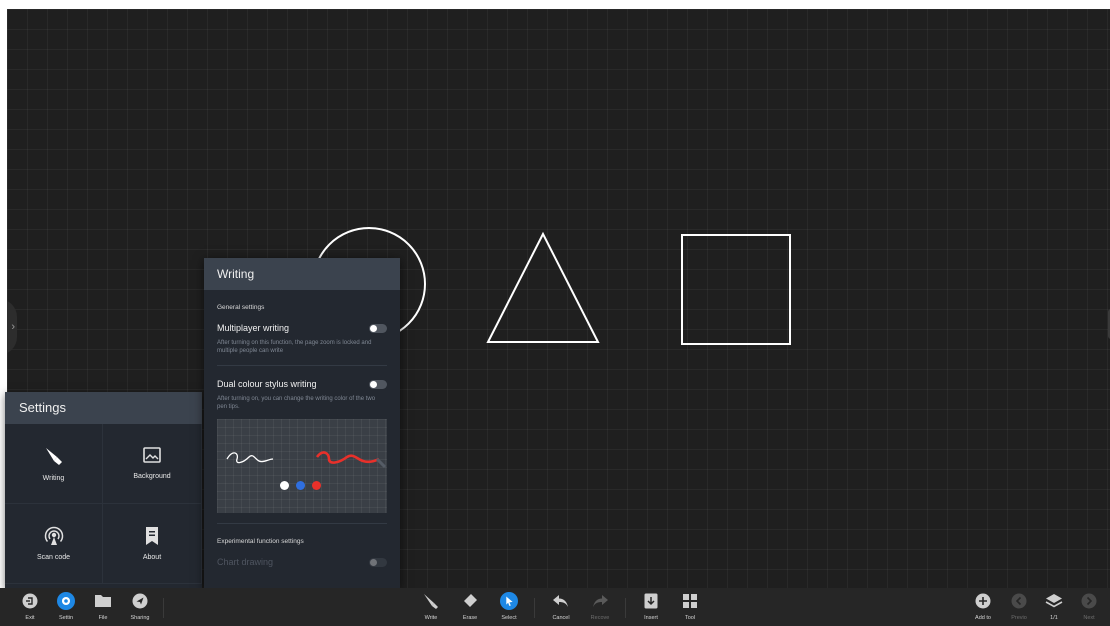 The height and width of the screenshot is (626, 1110). I want to click on exit-button: Exit, so click(30, 606).